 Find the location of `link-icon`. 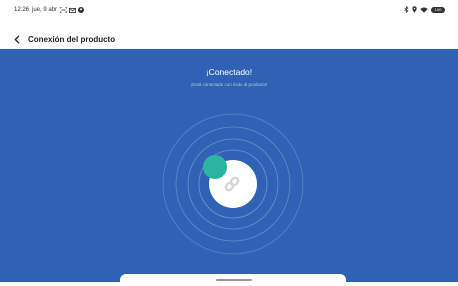

link-icon is located at coordinates (232, 184).